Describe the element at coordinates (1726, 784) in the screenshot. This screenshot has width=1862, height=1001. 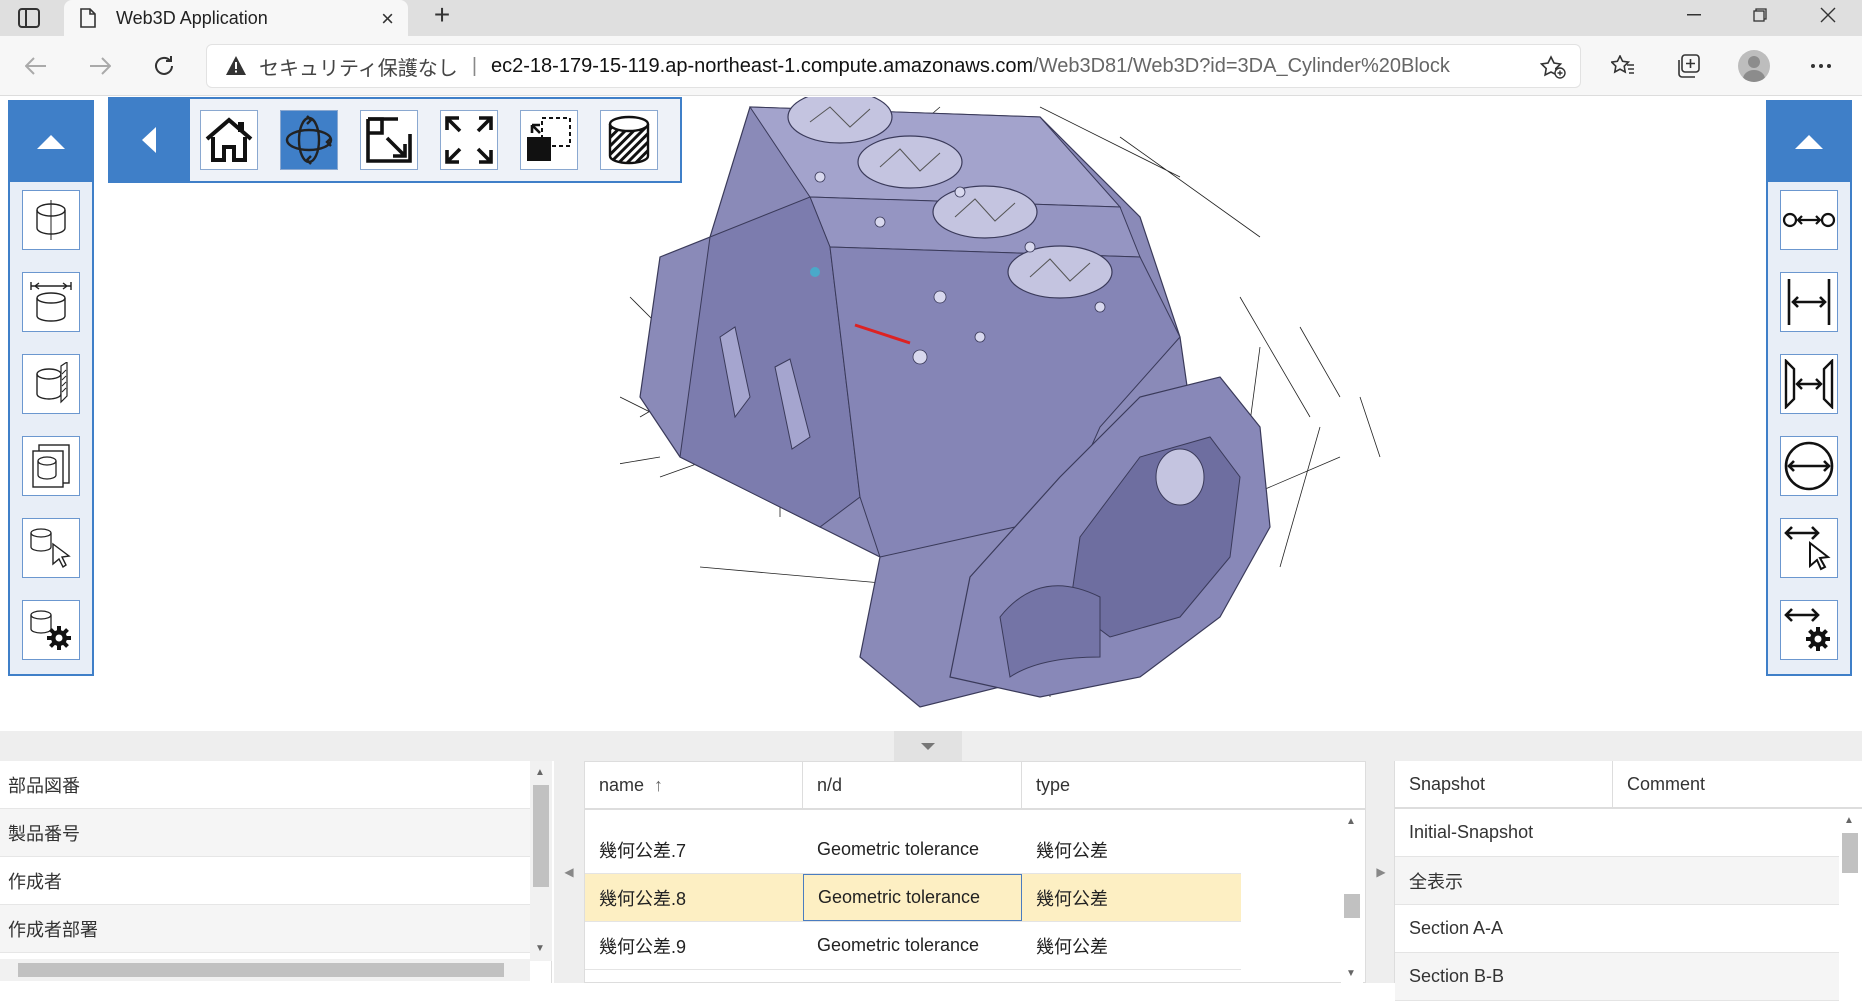
I see `column-header-comment: Comment` at that location.